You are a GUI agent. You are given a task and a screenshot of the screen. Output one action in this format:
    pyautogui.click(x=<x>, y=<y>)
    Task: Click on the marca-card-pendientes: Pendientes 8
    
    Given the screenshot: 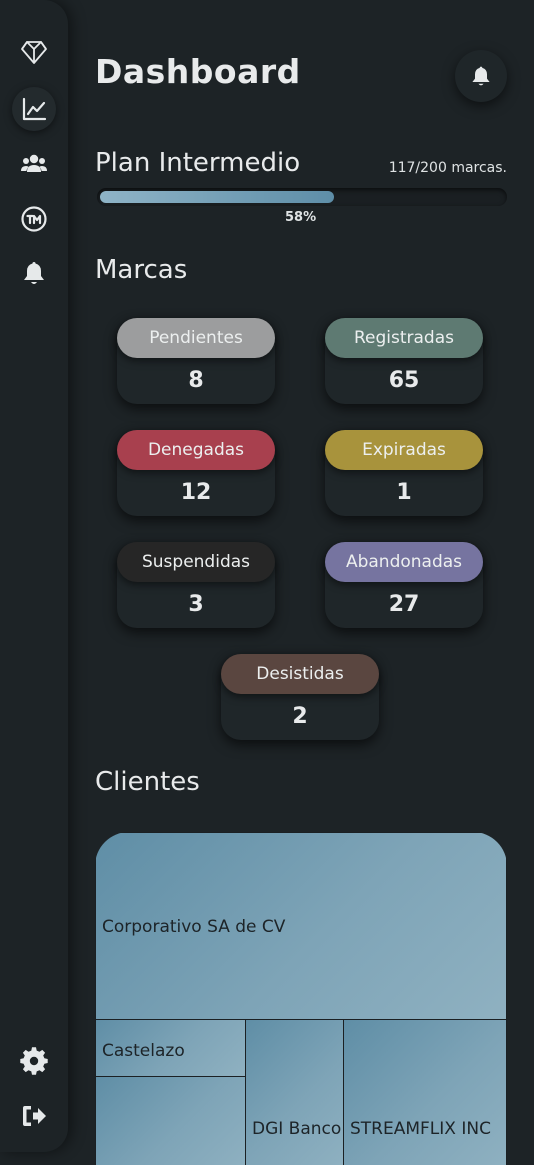 What is the action you would take?
    pyautogui.click(x=196, y=361)
    